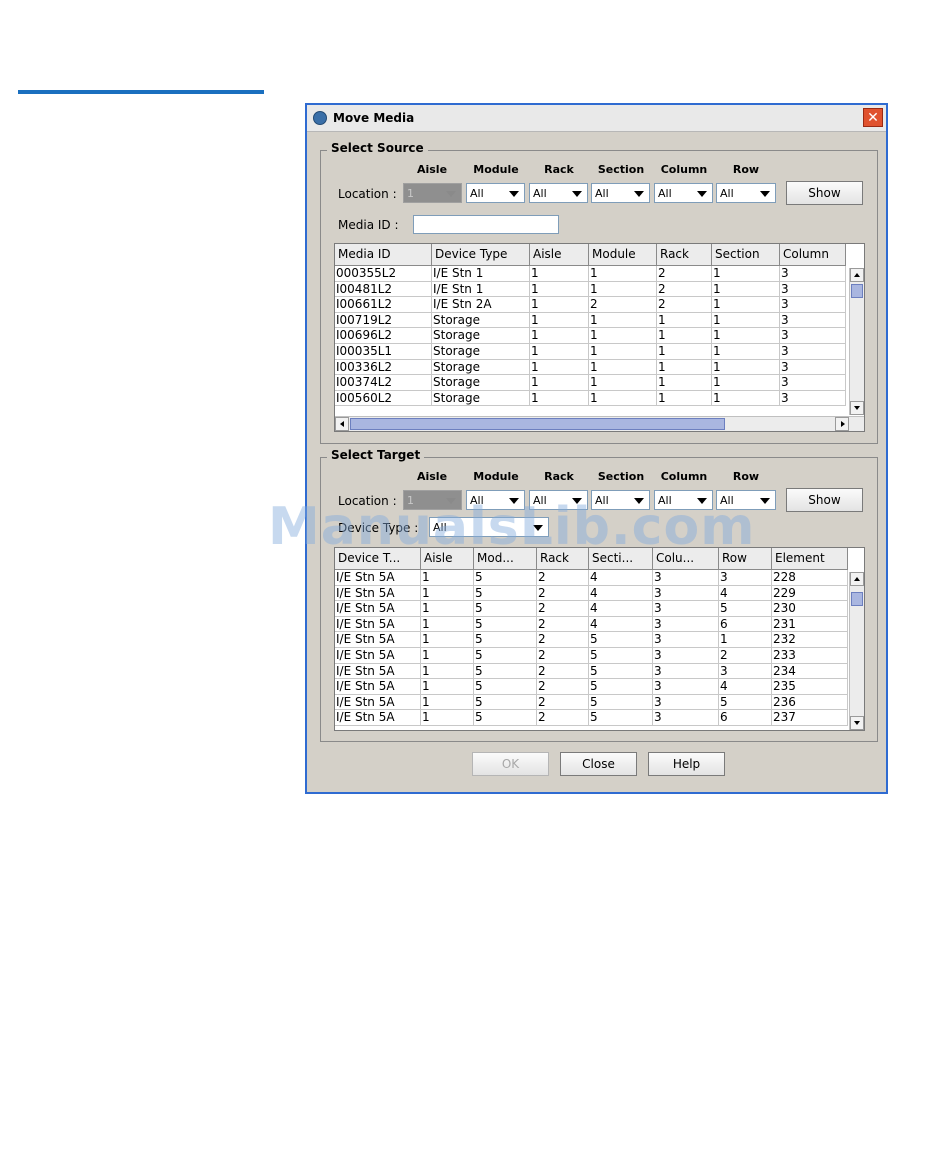 Image resolution: width=950 pixels, height=1161 pixels. Describe the element at coordinates (383, 398) in the screenshot. I see `table-cell: I00560L2` at that location.